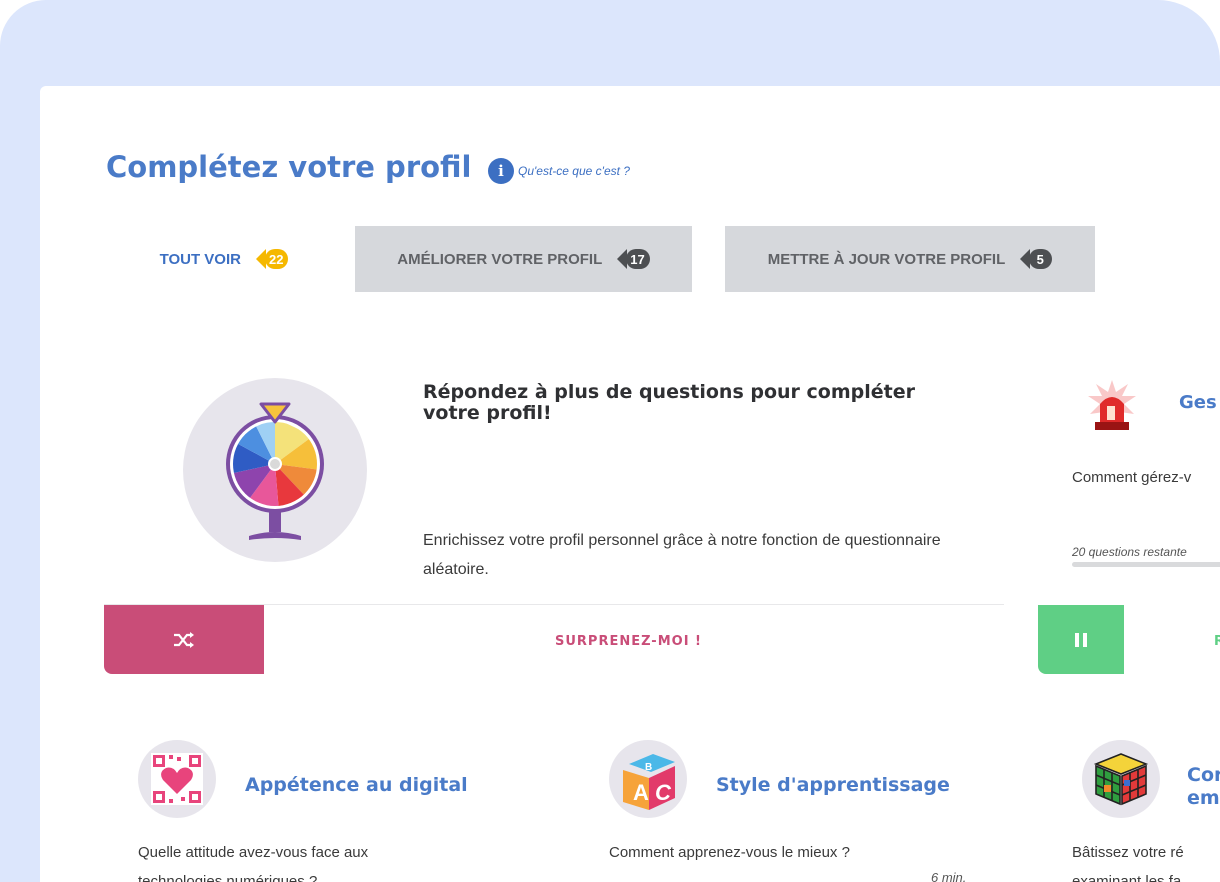  I want to click on duration-label: 6 min., so click(949, 876).